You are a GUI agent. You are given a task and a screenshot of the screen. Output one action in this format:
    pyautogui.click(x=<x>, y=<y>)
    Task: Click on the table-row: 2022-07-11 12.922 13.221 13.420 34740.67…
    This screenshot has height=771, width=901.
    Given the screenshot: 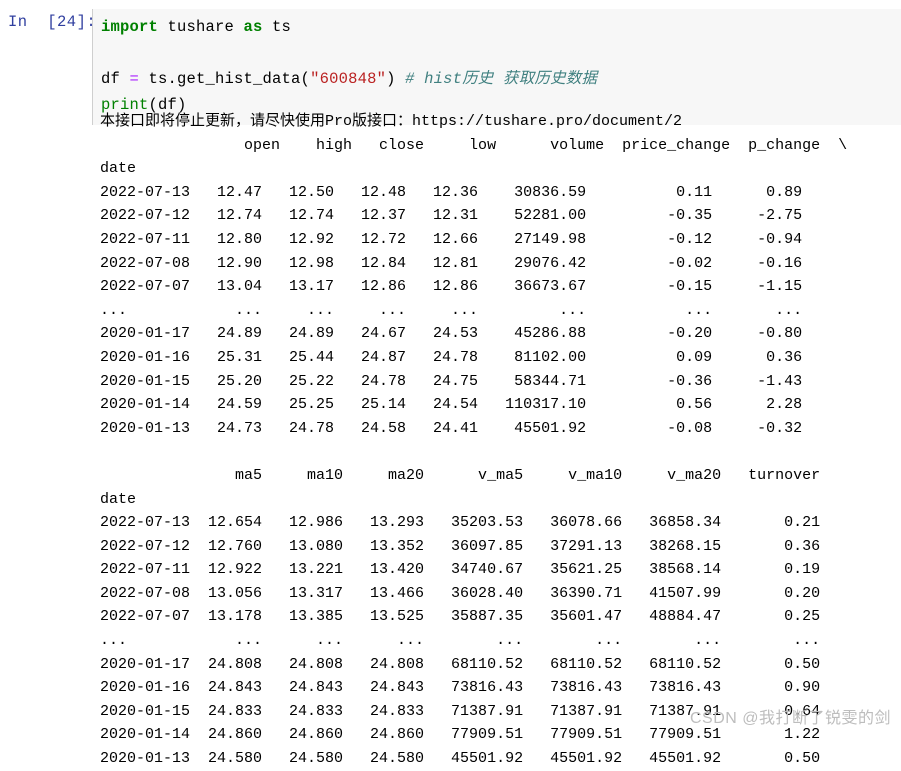 What is the action you would take?
    pyautogui.click(x=460, y=570)
    